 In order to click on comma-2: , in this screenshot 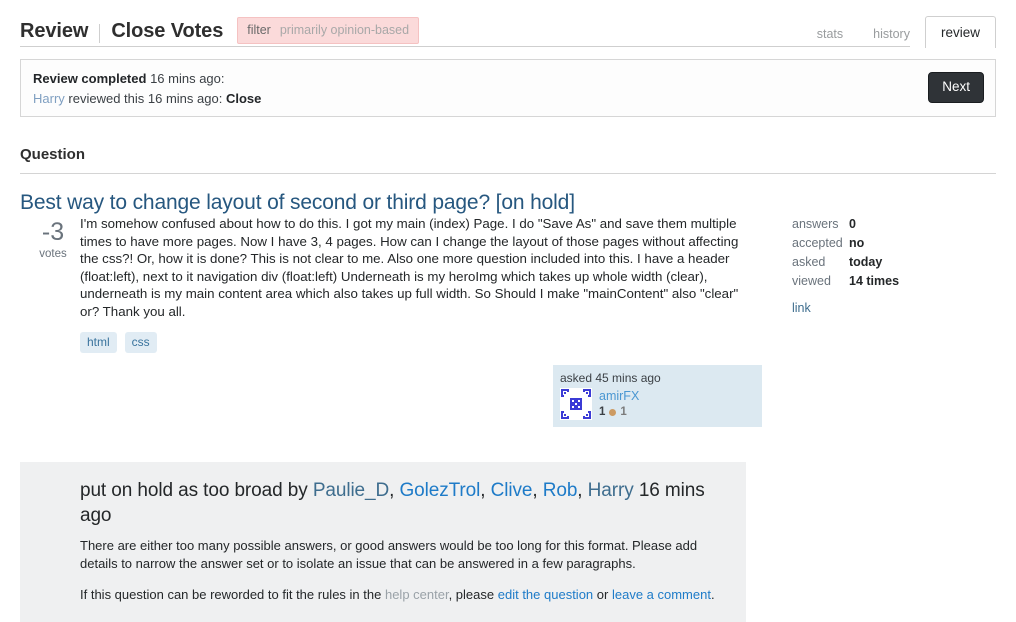, I will do `click(483, 490)`.